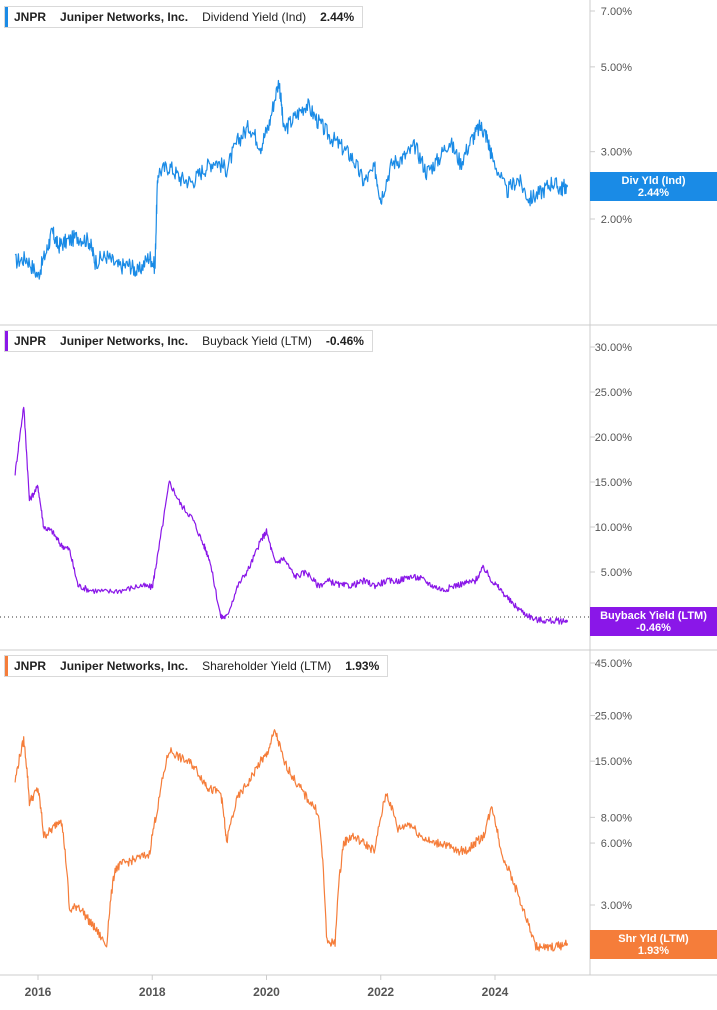  Describe the element at coordinates (614, 528) in the screenshot. I see `y-tick-label: 10.00%` at that location.